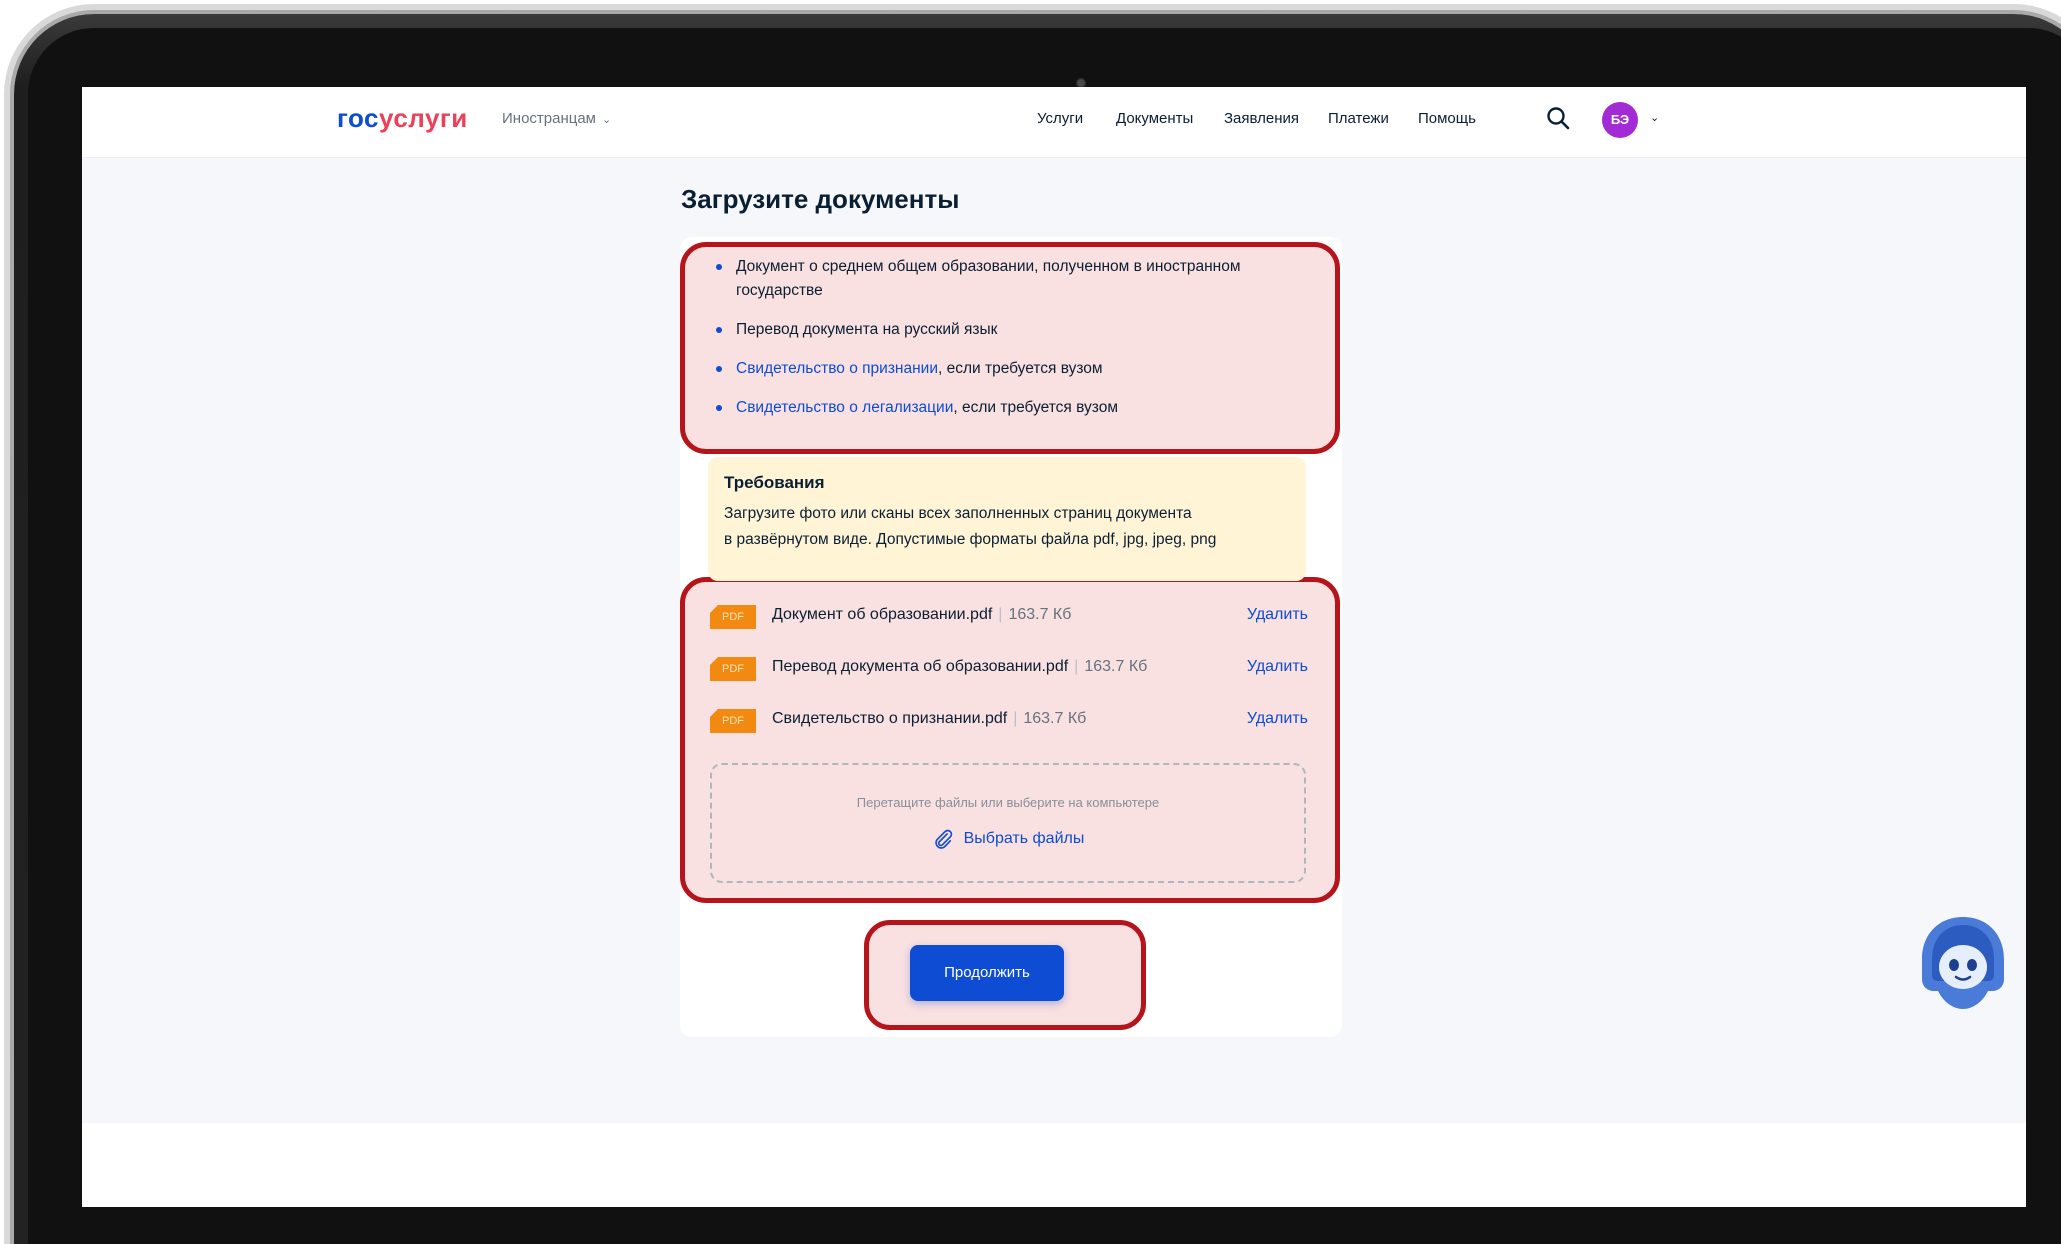  Describe the element at coordinates (1447, 118) in the screenshot. I see `nav-help: Помощь` at that location.